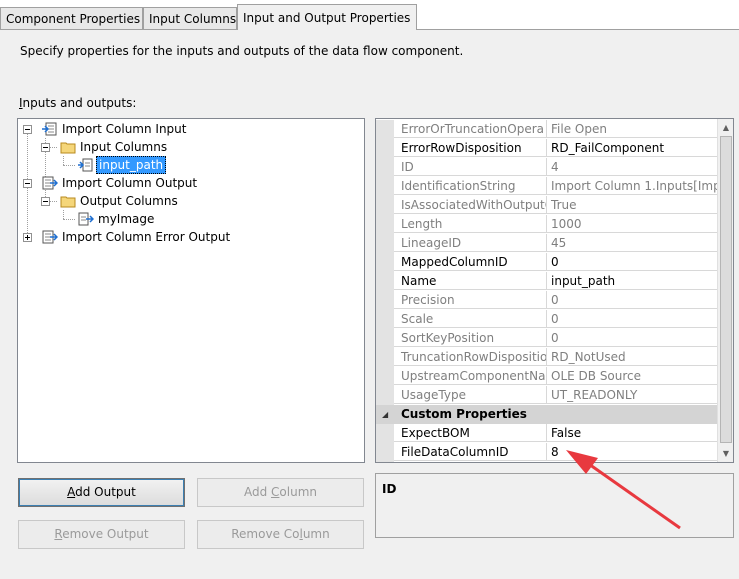  What do you see at coordinates (470, 433) in the screenshot?
I see `property-name: ExpectBOM` at bounding box center [470, 433].